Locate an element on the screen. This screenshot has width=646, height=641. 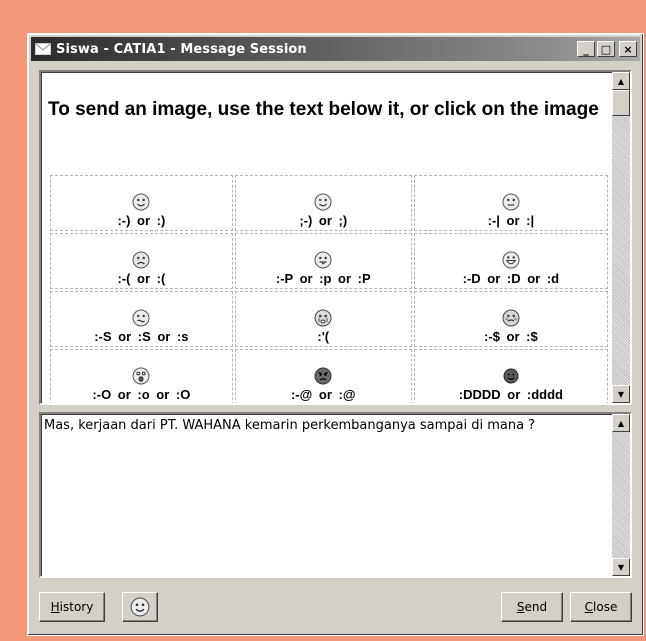
smiley-icon is located at coordinates (140, 607).